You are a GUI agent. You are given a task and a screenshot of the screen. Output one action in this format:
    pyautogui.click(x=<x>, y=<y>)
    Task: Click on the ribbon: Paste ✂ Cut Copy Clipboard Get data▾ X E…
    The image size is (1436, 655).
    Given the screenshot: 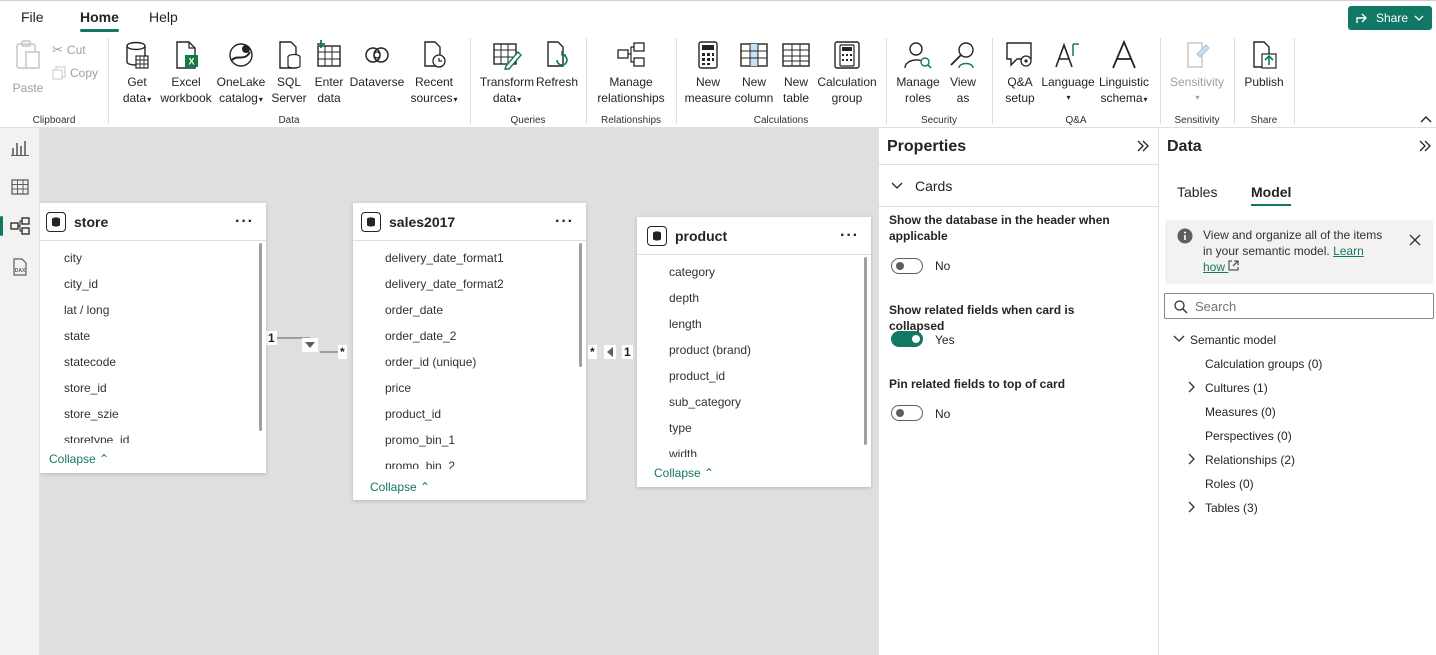 What is the action you would take?
    pyautogui.click(x=718, y=81)
    